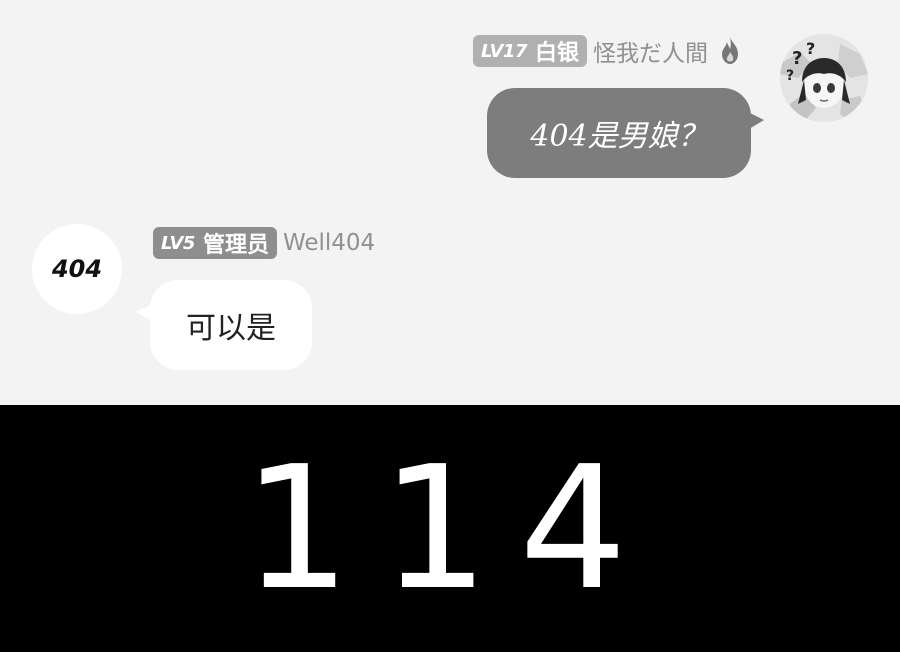 The image size is (900, 652). Describe the element at coordinates (329, 243) in the screenshot. I see `incoming-username: Well404` at that location.